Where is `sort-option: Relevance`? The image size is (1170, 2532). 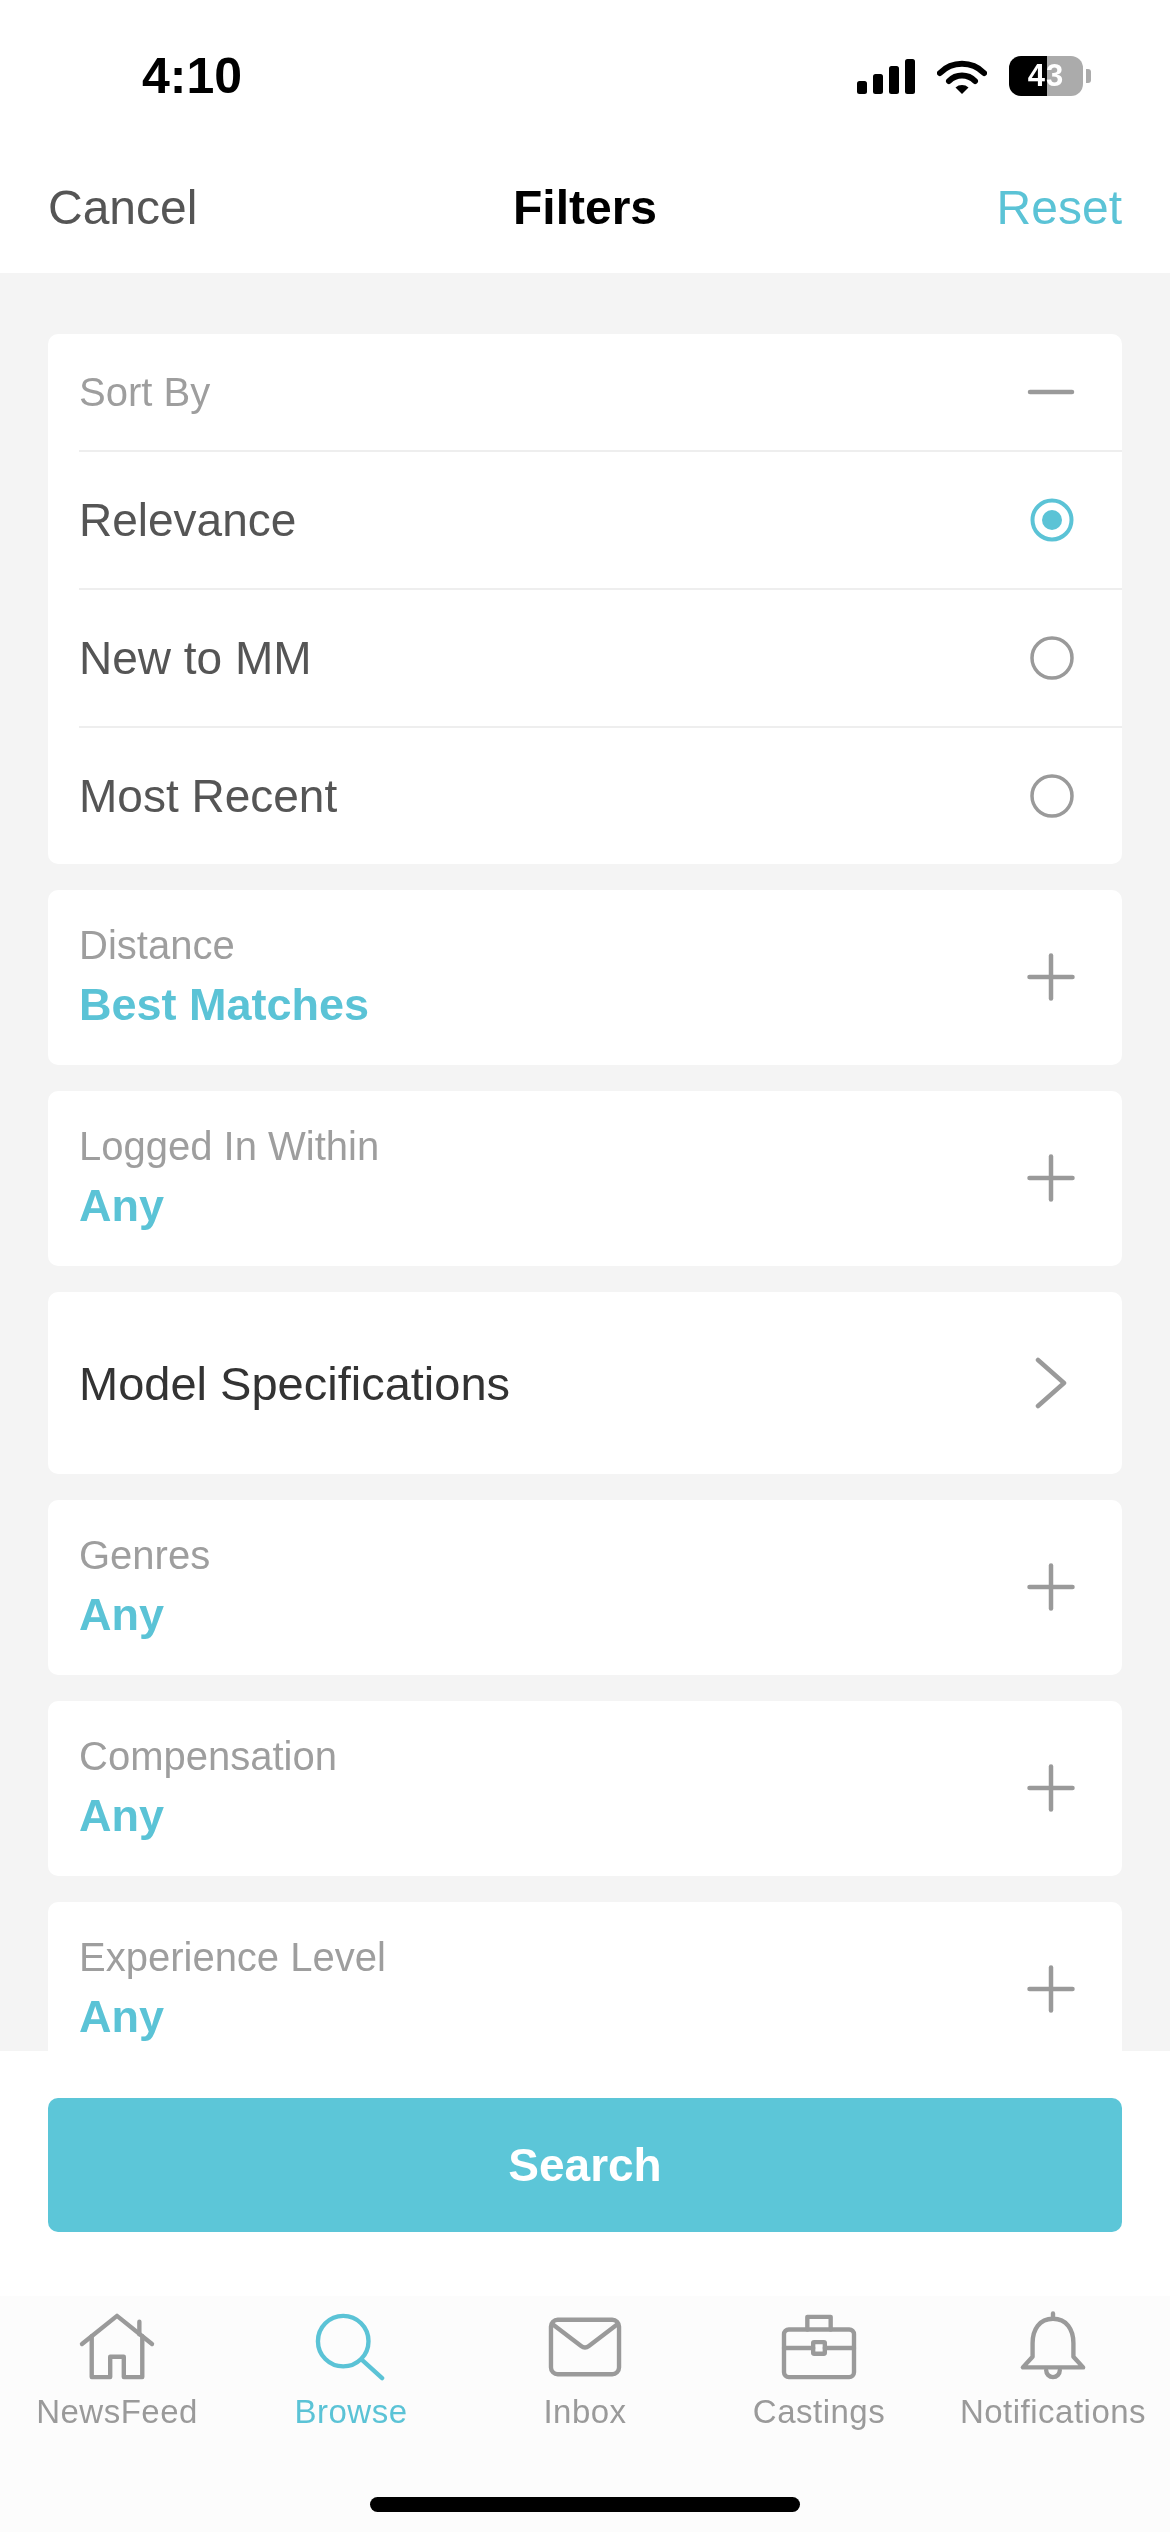 sort-option: Relevance is located at coordinates (600, 519).